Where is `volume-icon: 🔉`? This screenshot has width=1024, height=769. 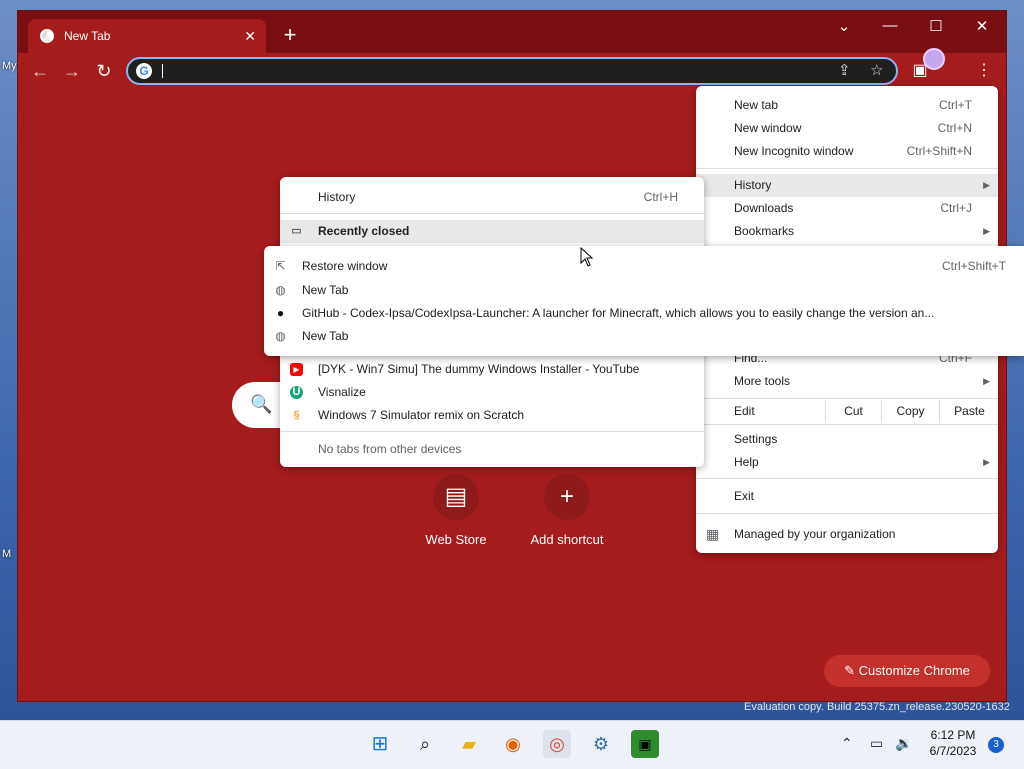 volume-icon: 🔉 is located at coordinates (903, 743).